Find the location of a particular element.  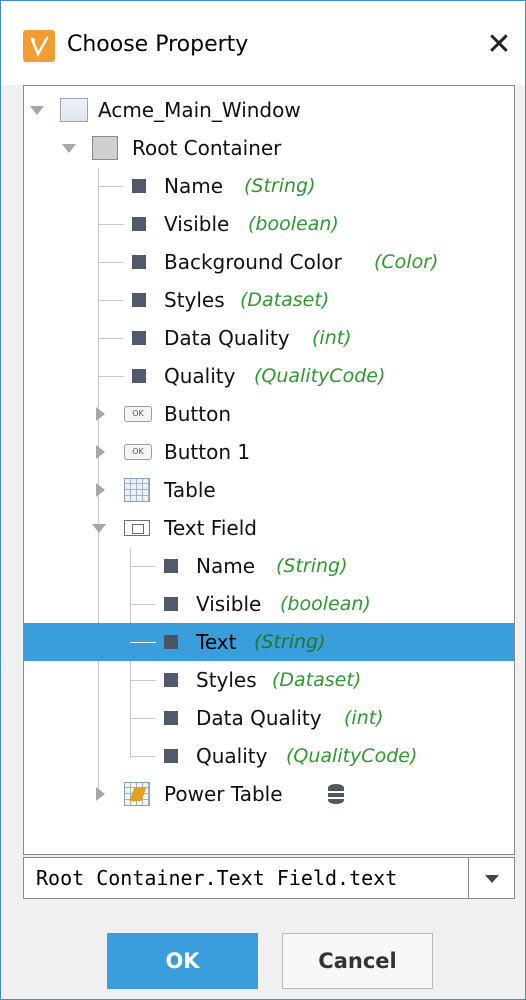

tree-node-button-1: OK Button 1 is located at coordinates (269, 452).